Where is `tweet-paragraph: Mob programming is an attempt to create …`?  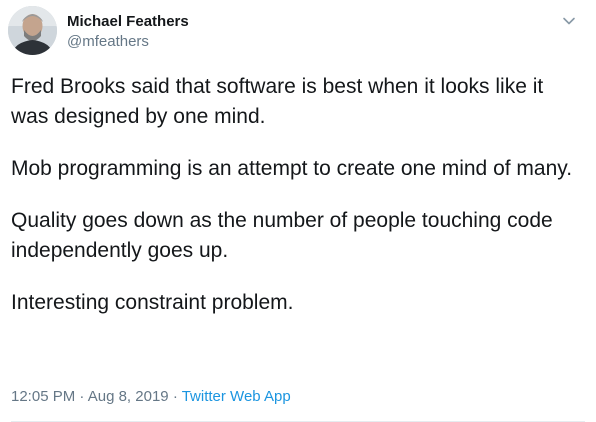
tweet-paragraph: Mob programming is an attempt to create … is located at coordinates (292, 168).